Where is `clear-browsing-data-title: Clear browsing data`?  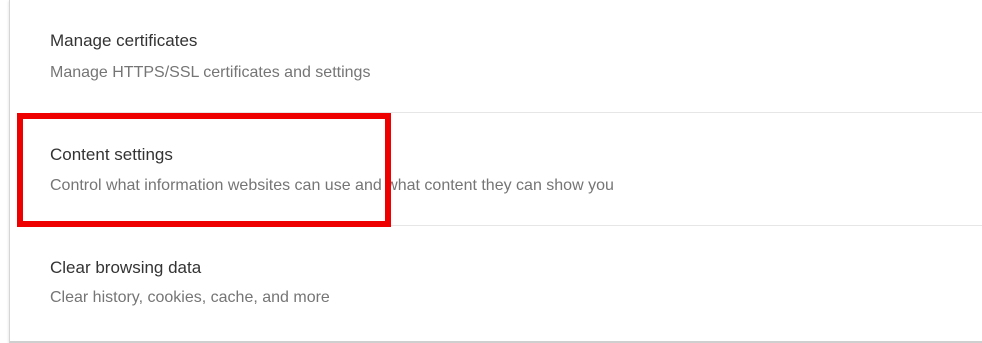 clear-browsing-data-title: Clear browsing data is located at coordinates (126, 267).